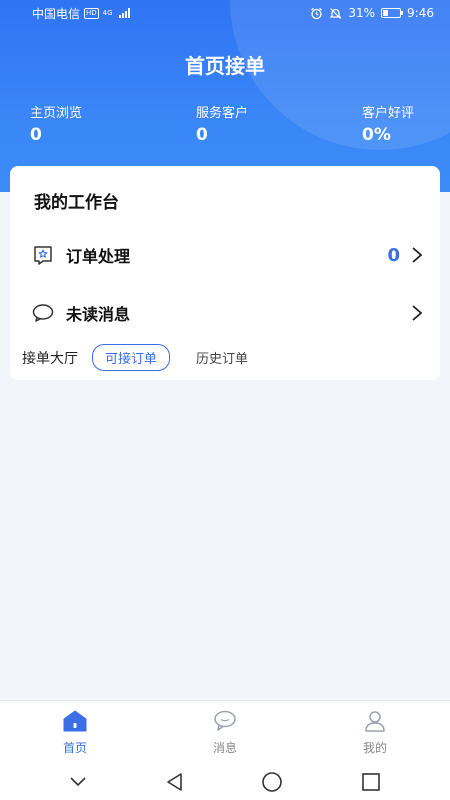 This screenshot has height=800, width=450. I want to click on tab-history-orders: 历史订单, so click(222, 357).